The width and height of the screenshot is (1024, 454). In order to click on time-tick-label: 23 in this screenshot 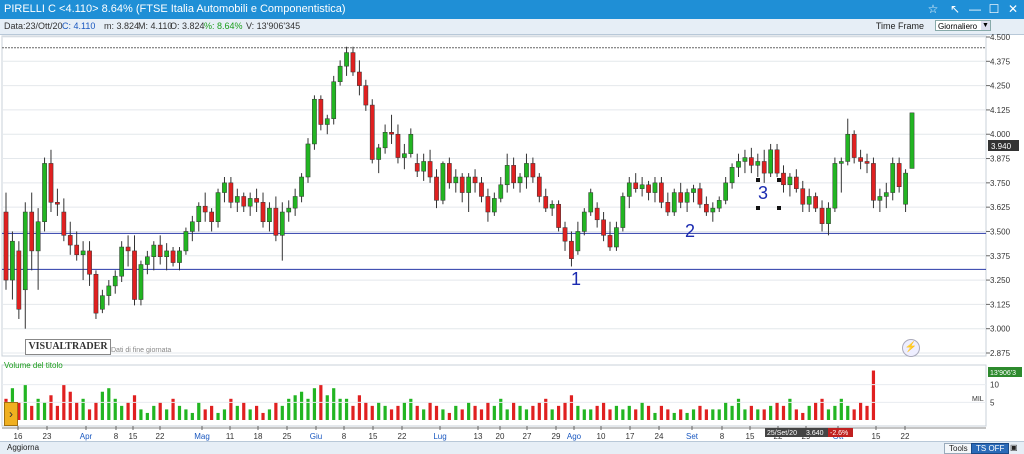, I will do `click(47, 436)`.